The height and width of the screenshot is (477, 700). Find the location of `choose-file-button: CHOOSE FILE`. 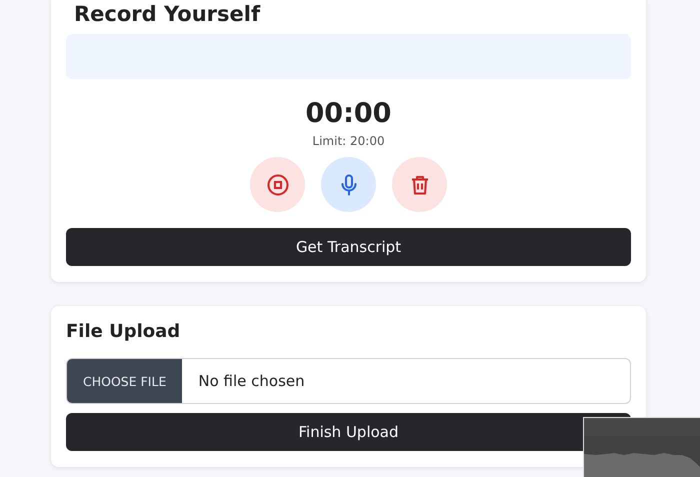

choose-file-button: CHOOSE FILE is located at coordinates (124, 381).